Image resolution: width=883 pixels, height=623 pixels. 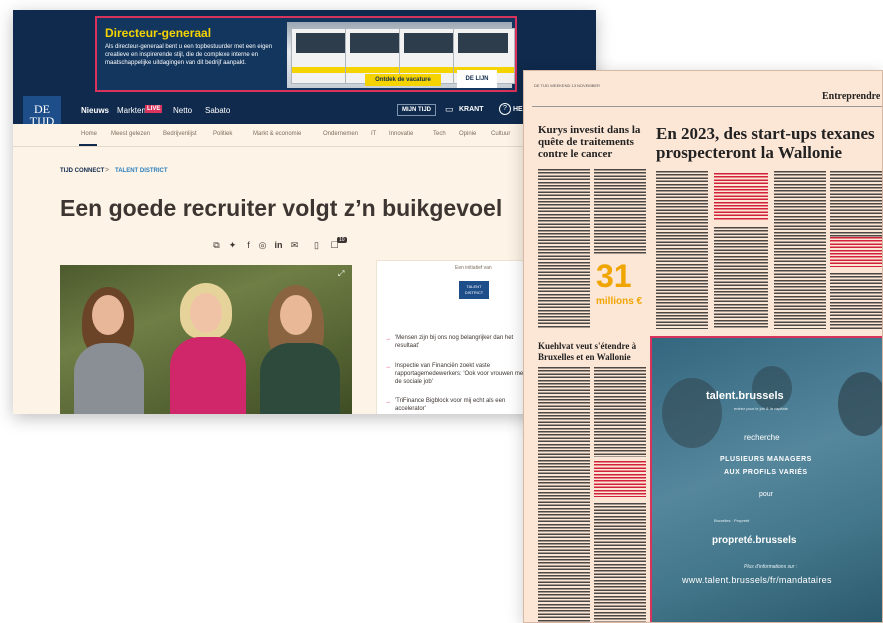 What do you see at coordinates (851, 96) in the screenshot?
I see `paper-section-title: Entreprendre` at bounding box center [851, 96].